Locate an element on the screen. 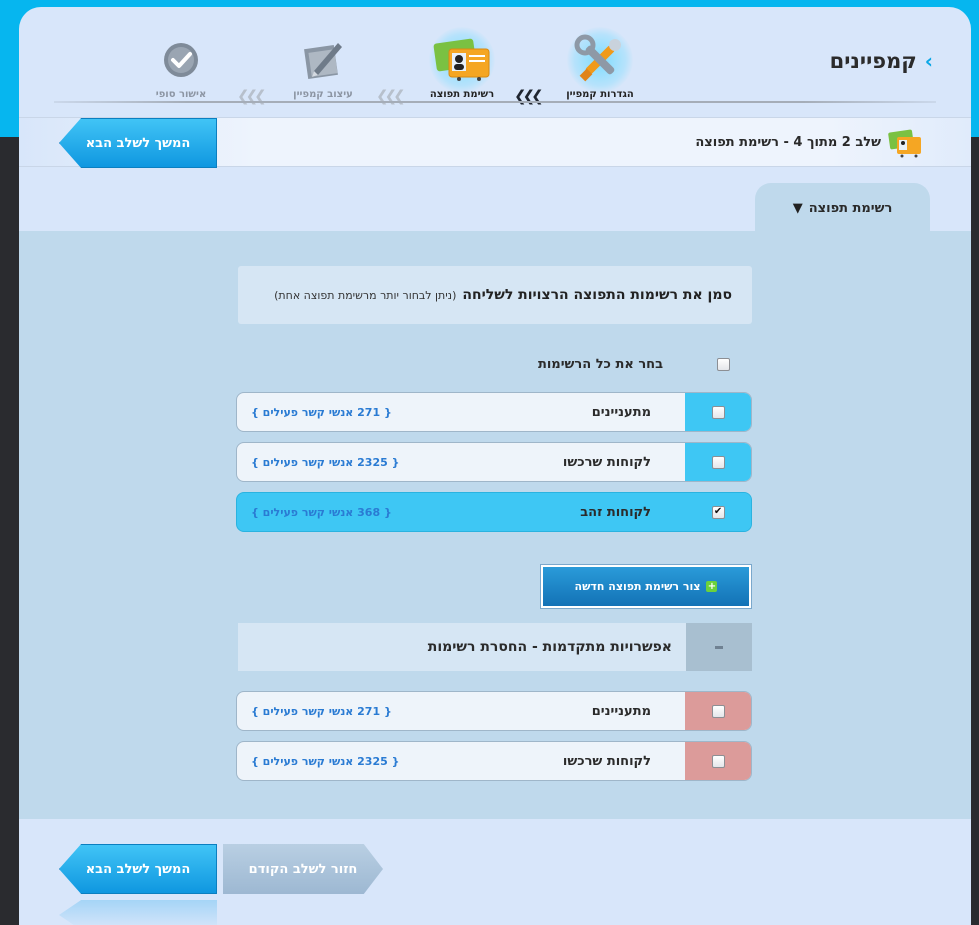 This screenshot has width=979, height=925. step-campaign-settings: הגדרות קמפיין is located at coordinates (600, 63).